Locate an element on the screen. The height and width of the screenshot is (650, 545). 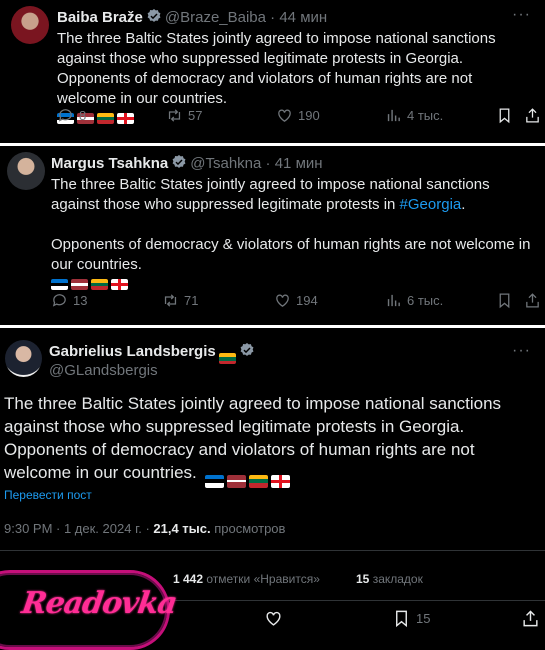
post-time: 44 мин is located at coordinates (303, 17).